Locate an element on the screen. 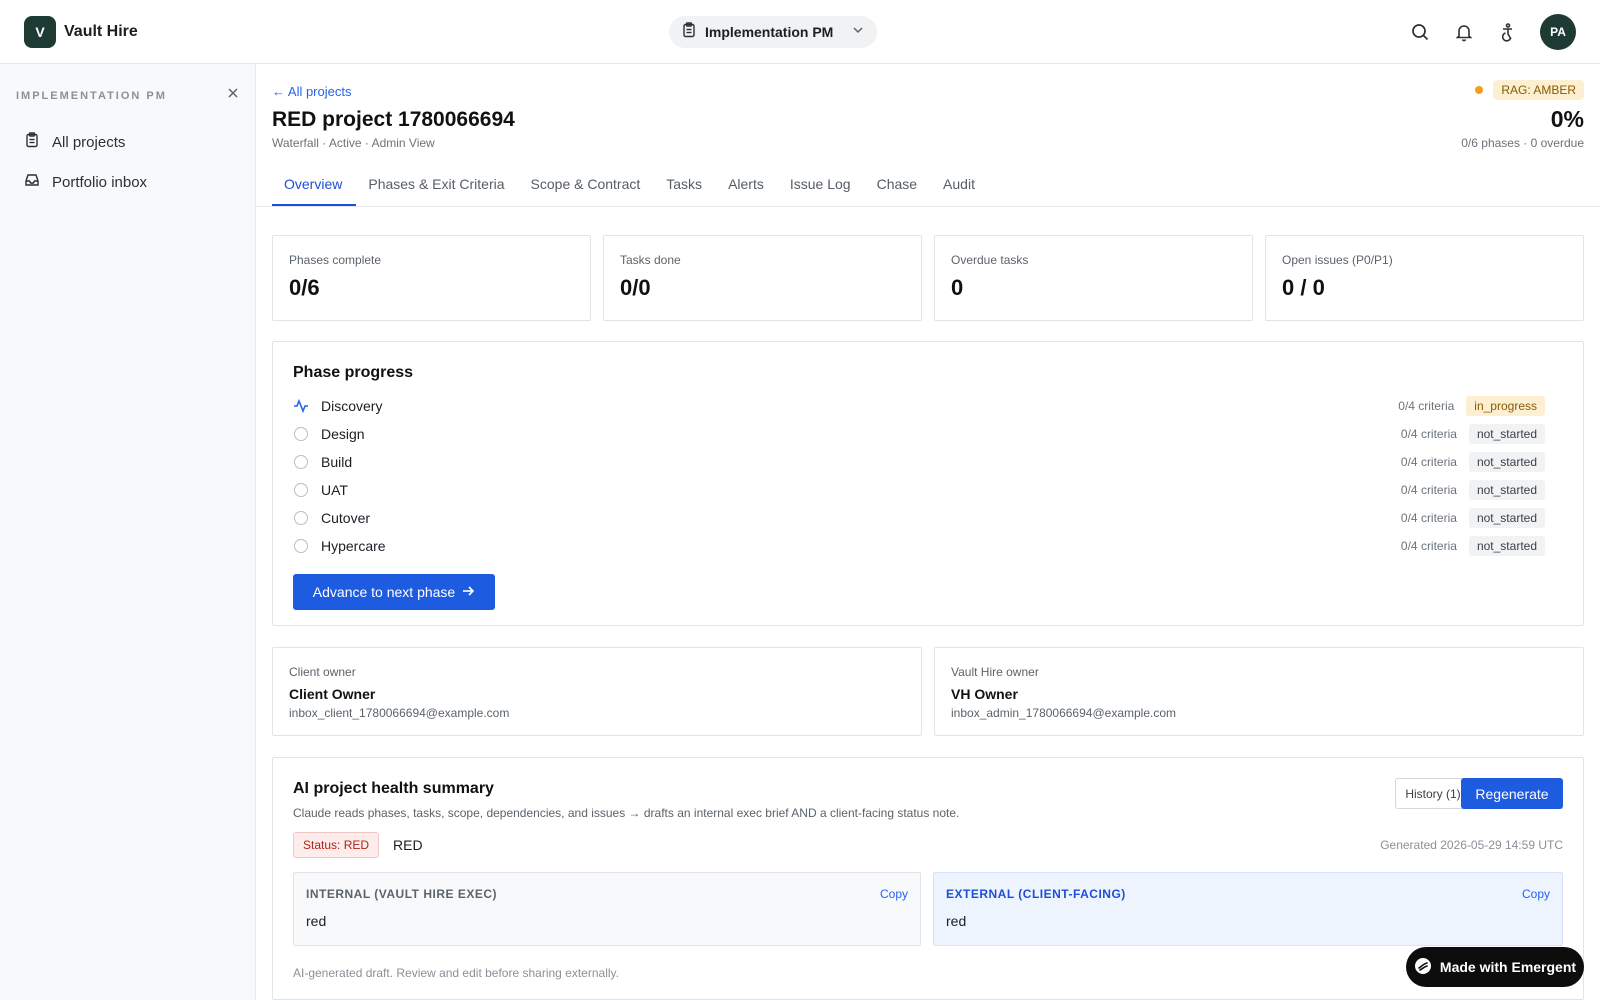 This screenshot has height=1000, width=1600. chevron-down-icon is located at coordinates (858, 32).